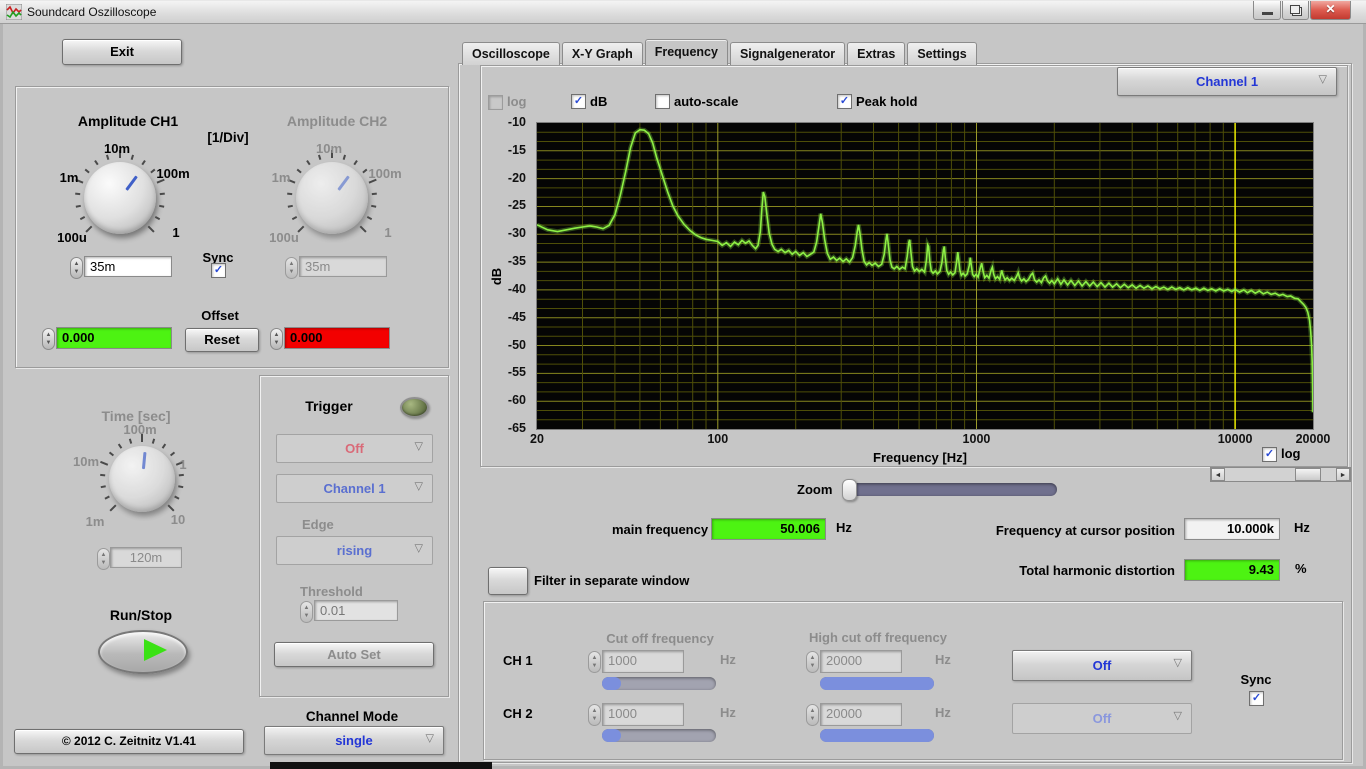 This screenshot has height=769, width=1366. I want to click on graph-scrollbar: ◄ ►, so click(1280, 474).